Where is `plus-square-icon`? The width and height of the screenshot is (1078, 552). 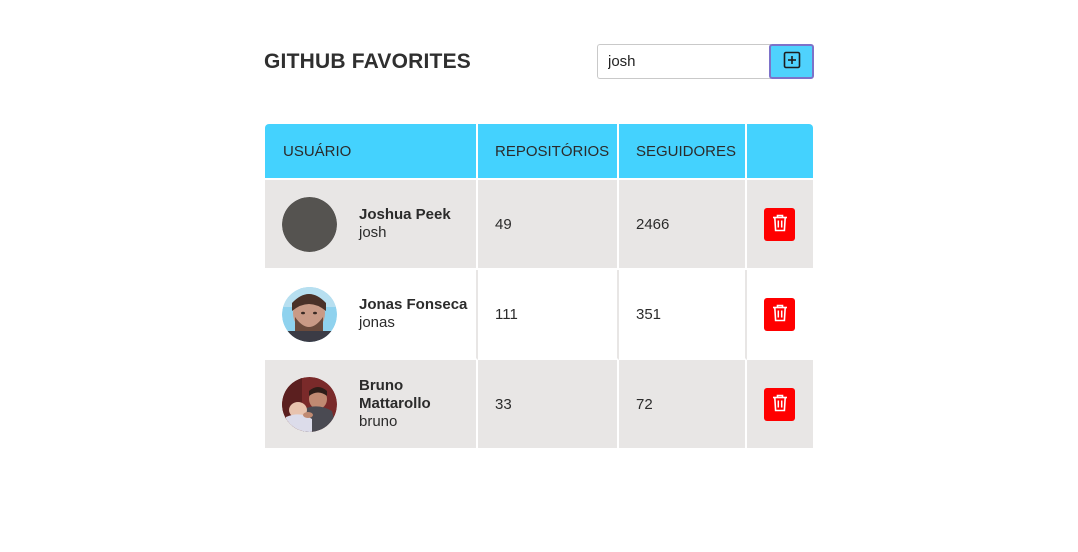
plus-square-icon is located at coordinates (792, 61).